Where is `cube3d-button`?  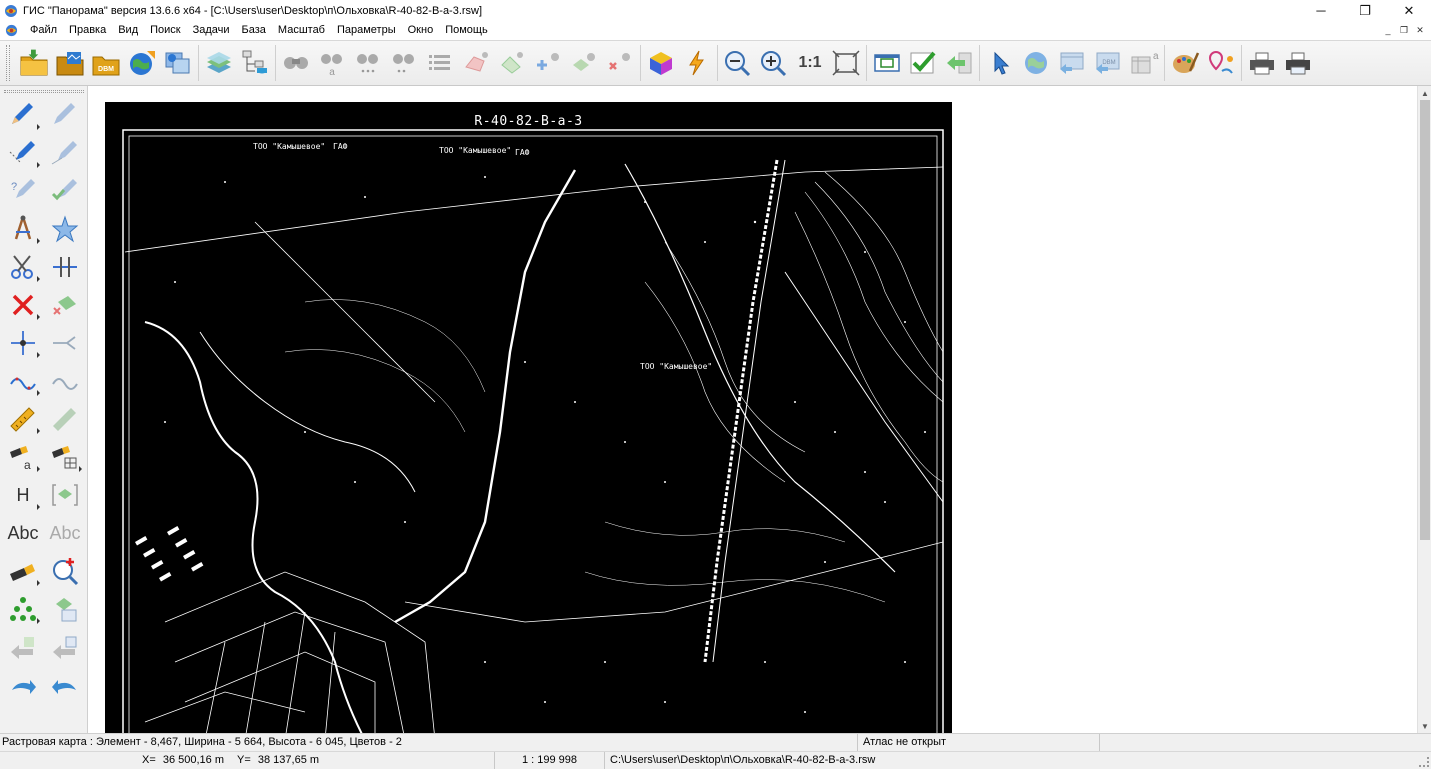 cube3d-button is located at coordinates (661, 63).